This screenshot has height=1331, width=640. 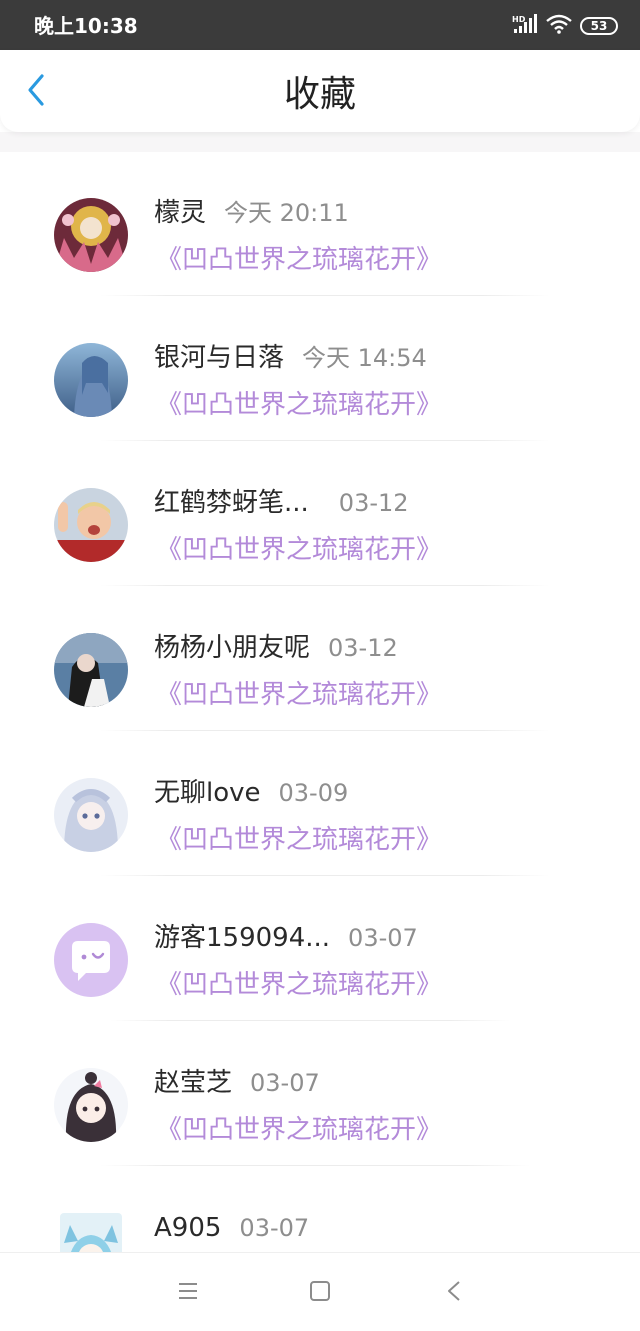 I want to click on item-username: 银河与日落, so click(x=219, y=358).